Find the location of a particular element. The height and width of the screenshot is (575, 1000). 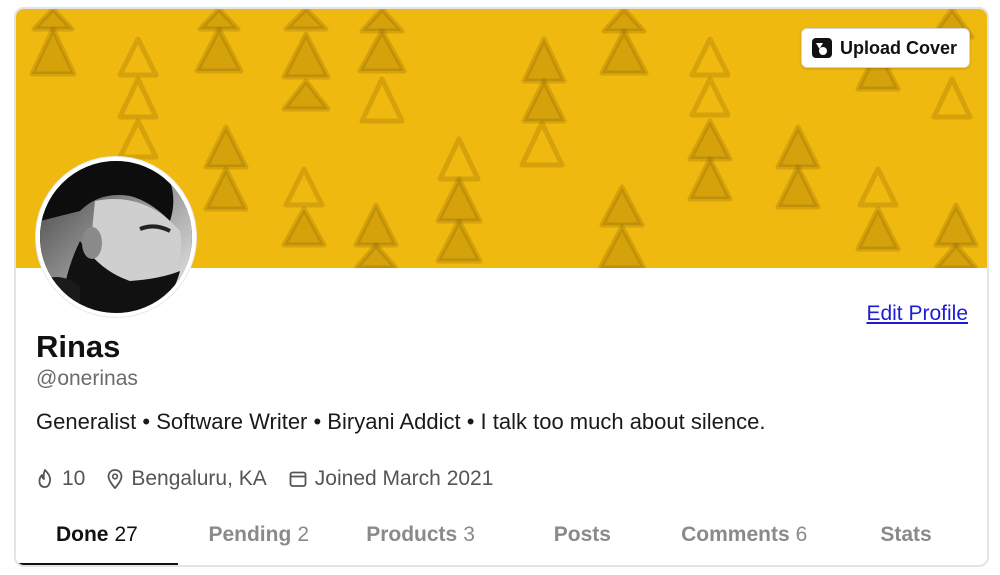

tab-label: Pending is located at coordinates (250, 534).